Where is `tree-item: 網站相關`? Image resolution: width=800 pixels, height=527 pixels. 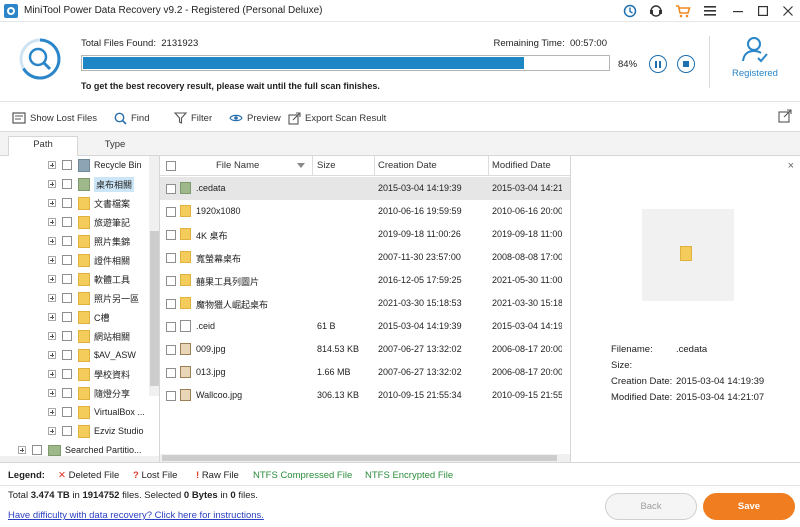 tree-item: 網站相關 is located at coordinates (89, 336).